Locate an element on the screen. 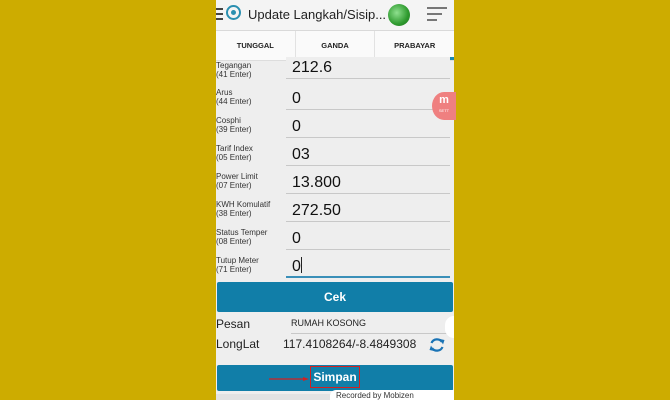 This screenshot has width=670, height=400. field-arus: Arus (44 Enter) 0 is located at coordinates (335, 102).